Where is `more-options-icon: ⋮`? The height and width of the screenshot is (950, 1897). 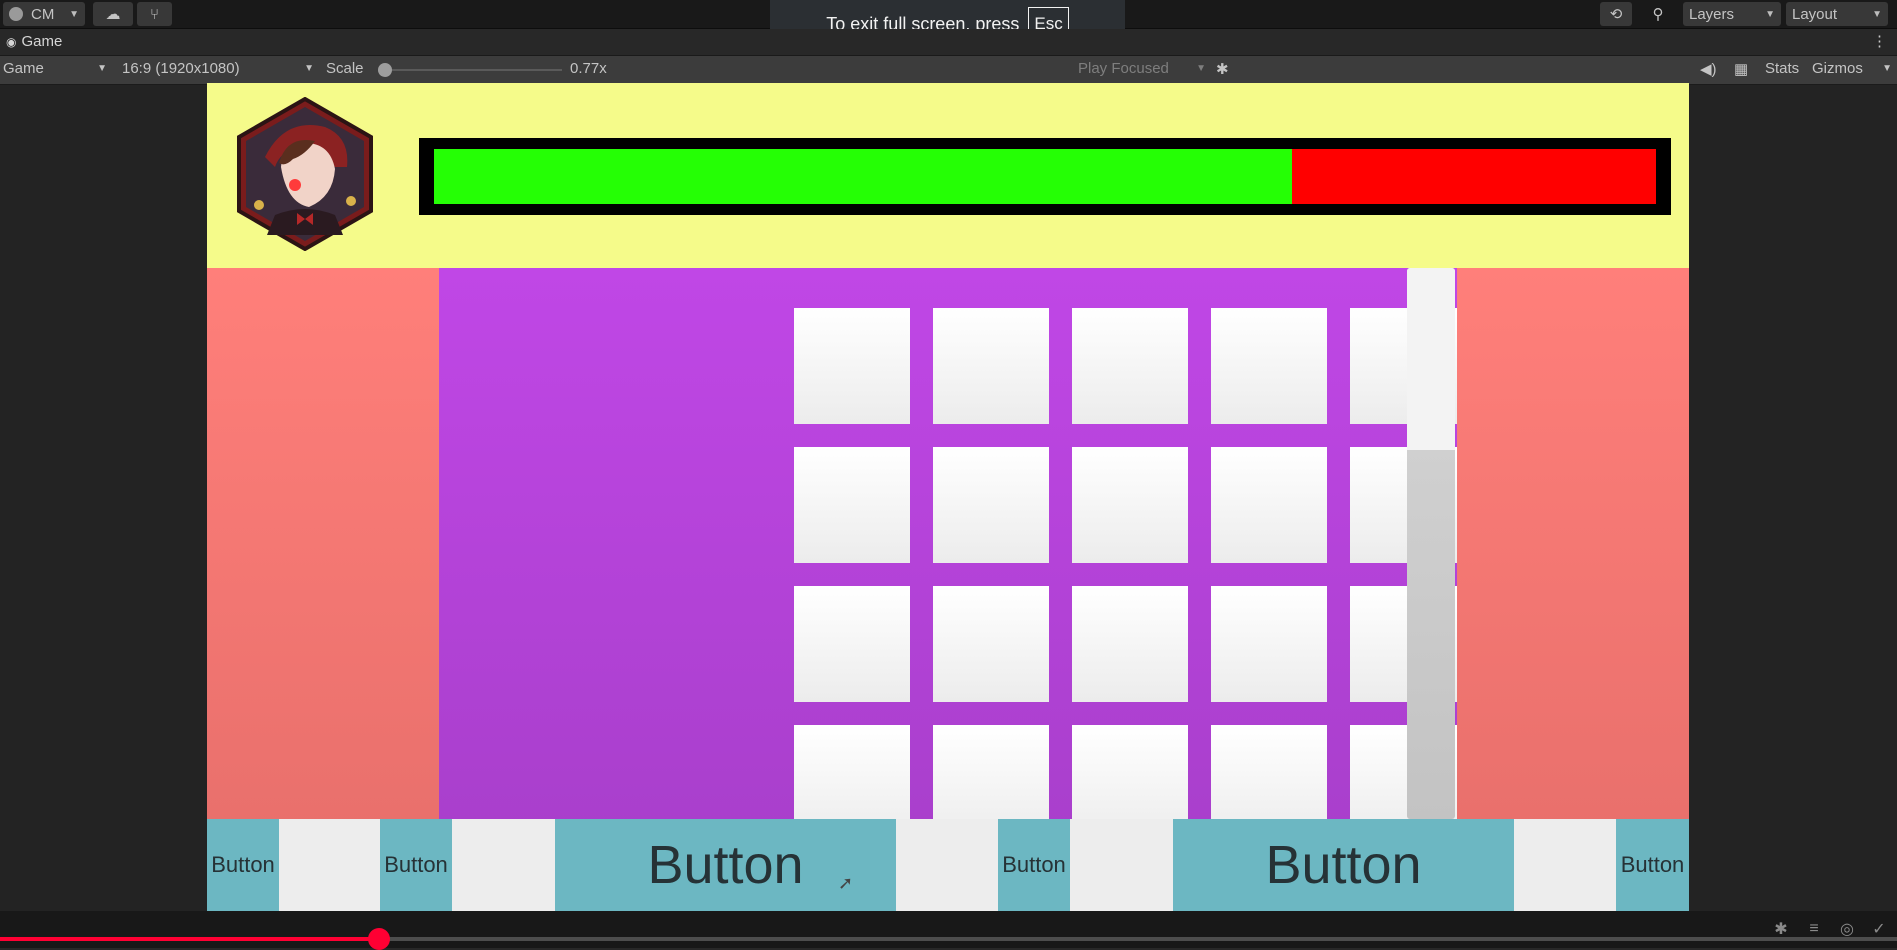
more-options-icon: ⋮ is located at coordinates (1879, 41).